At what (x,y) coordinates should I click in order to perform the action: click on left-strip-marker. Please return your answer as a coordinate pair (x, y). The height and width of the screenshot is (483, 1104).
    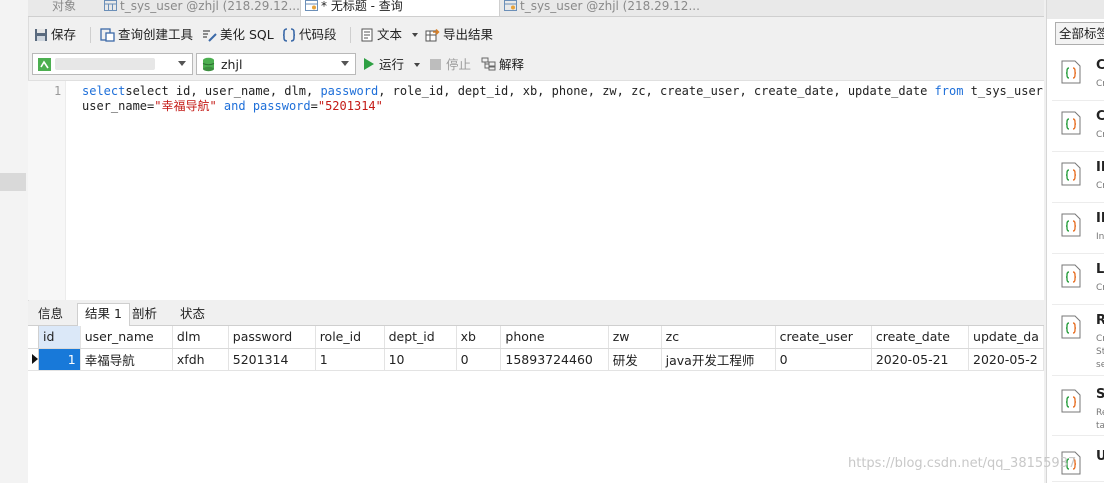
    Looking at the image, I should click on (13, 182).